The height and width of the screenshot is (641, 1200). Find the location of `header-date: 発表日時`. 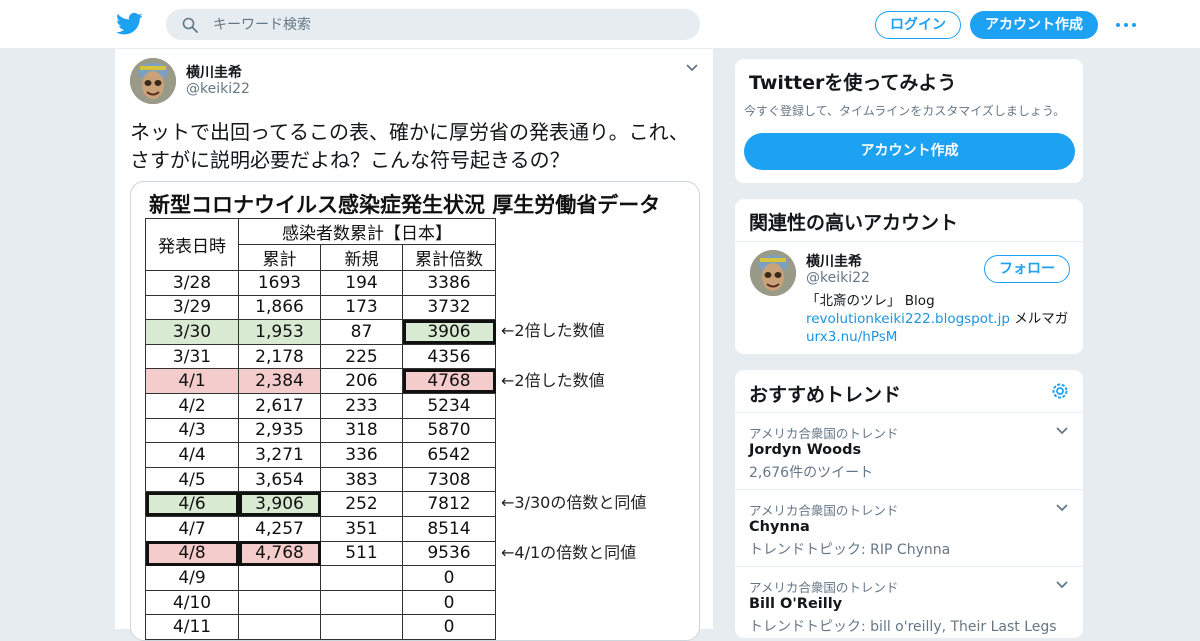

header-date: 発表日時 is located at coordinates (192, 244).